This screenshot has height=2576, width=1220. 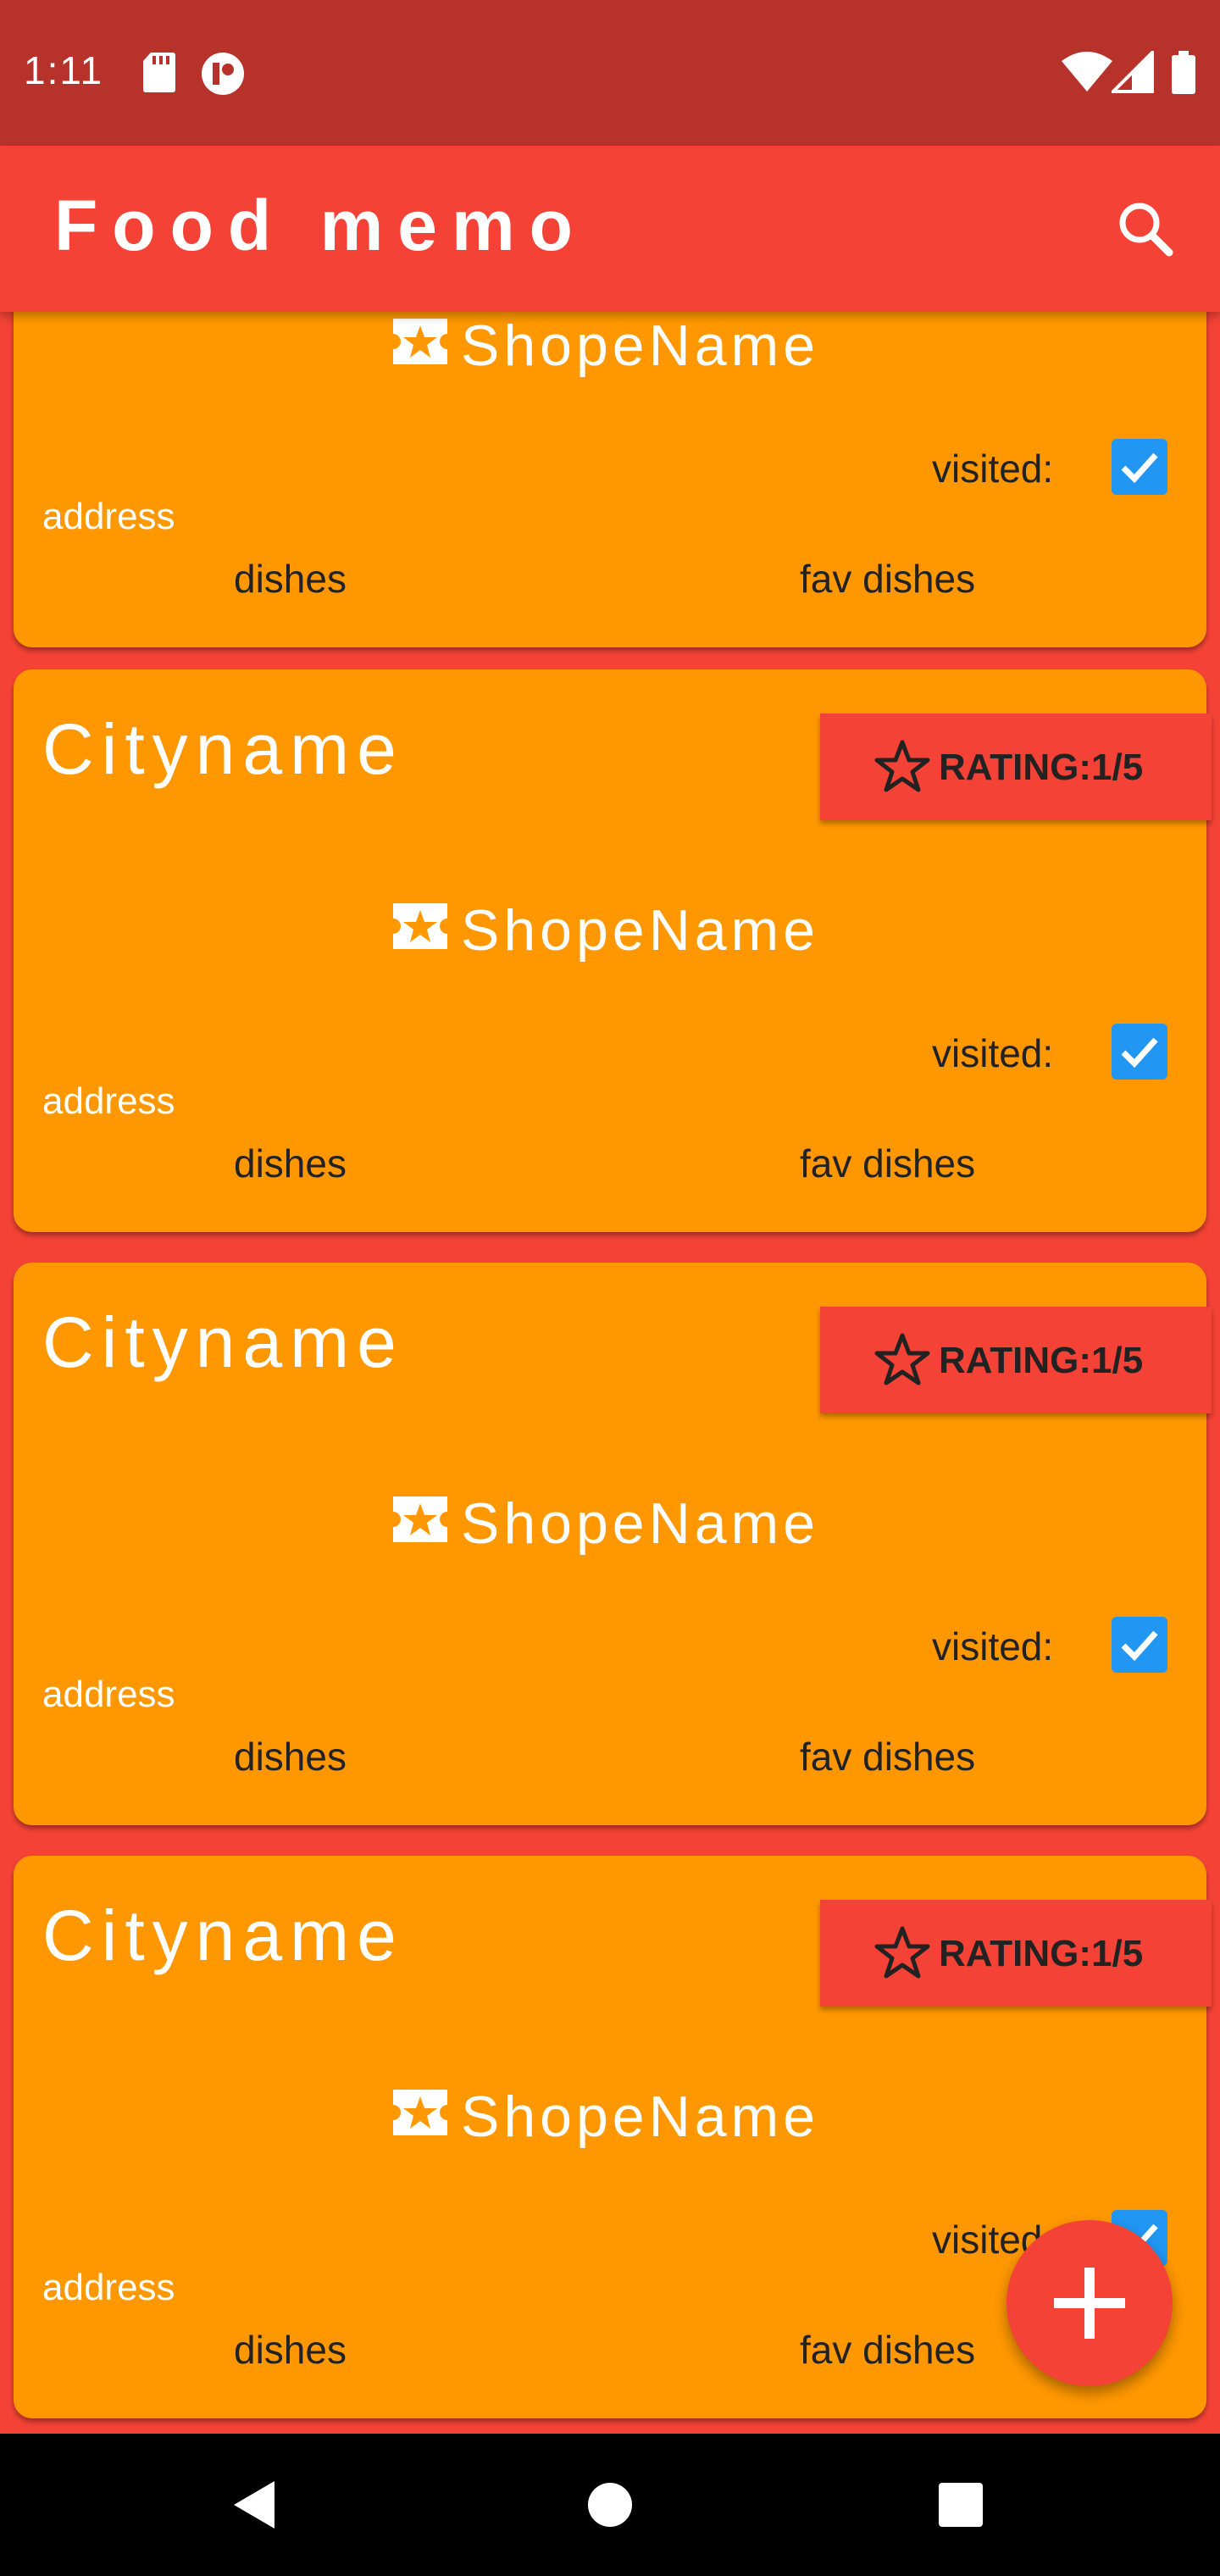 I want to click on search-icon, so click(x=1146, y=230).